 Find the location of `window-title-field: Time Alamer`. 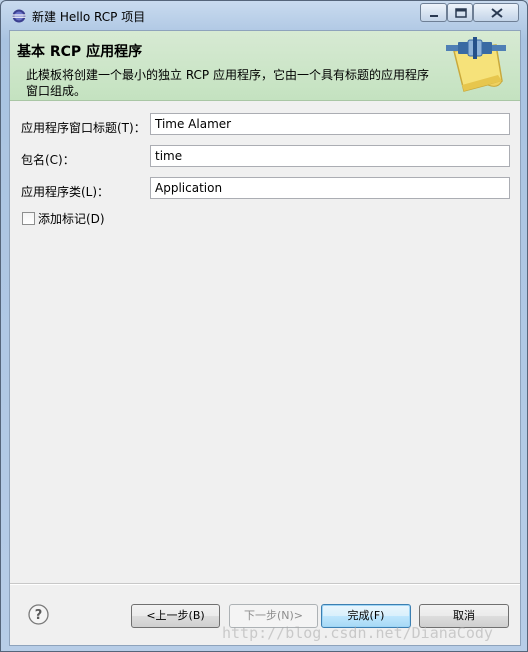

window-title-field: Time Alamer is located at coordinates (330, 124).